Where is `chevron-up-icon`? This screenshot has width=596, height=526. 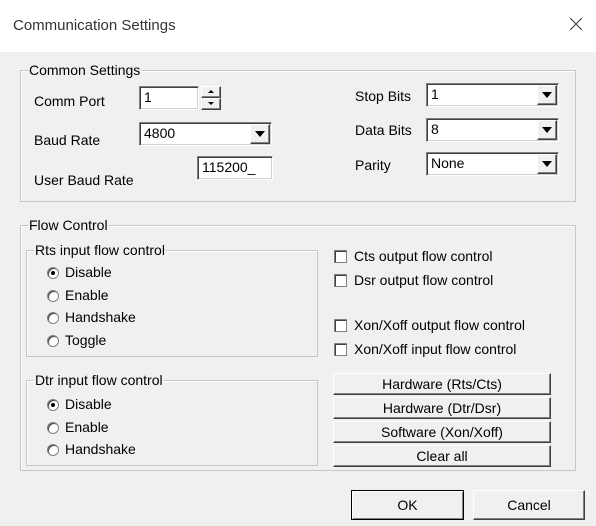
chevron-up-icon is located at coordinates (211, 91).